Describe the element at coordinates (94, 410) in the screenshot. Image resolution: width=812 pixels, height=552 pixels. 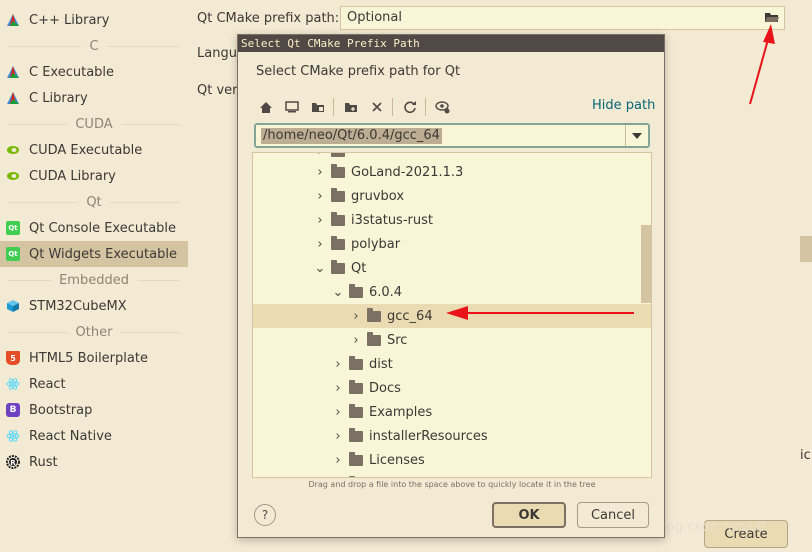
I see `sidebar-item-bootstrap: B Bootstrap` at that location.